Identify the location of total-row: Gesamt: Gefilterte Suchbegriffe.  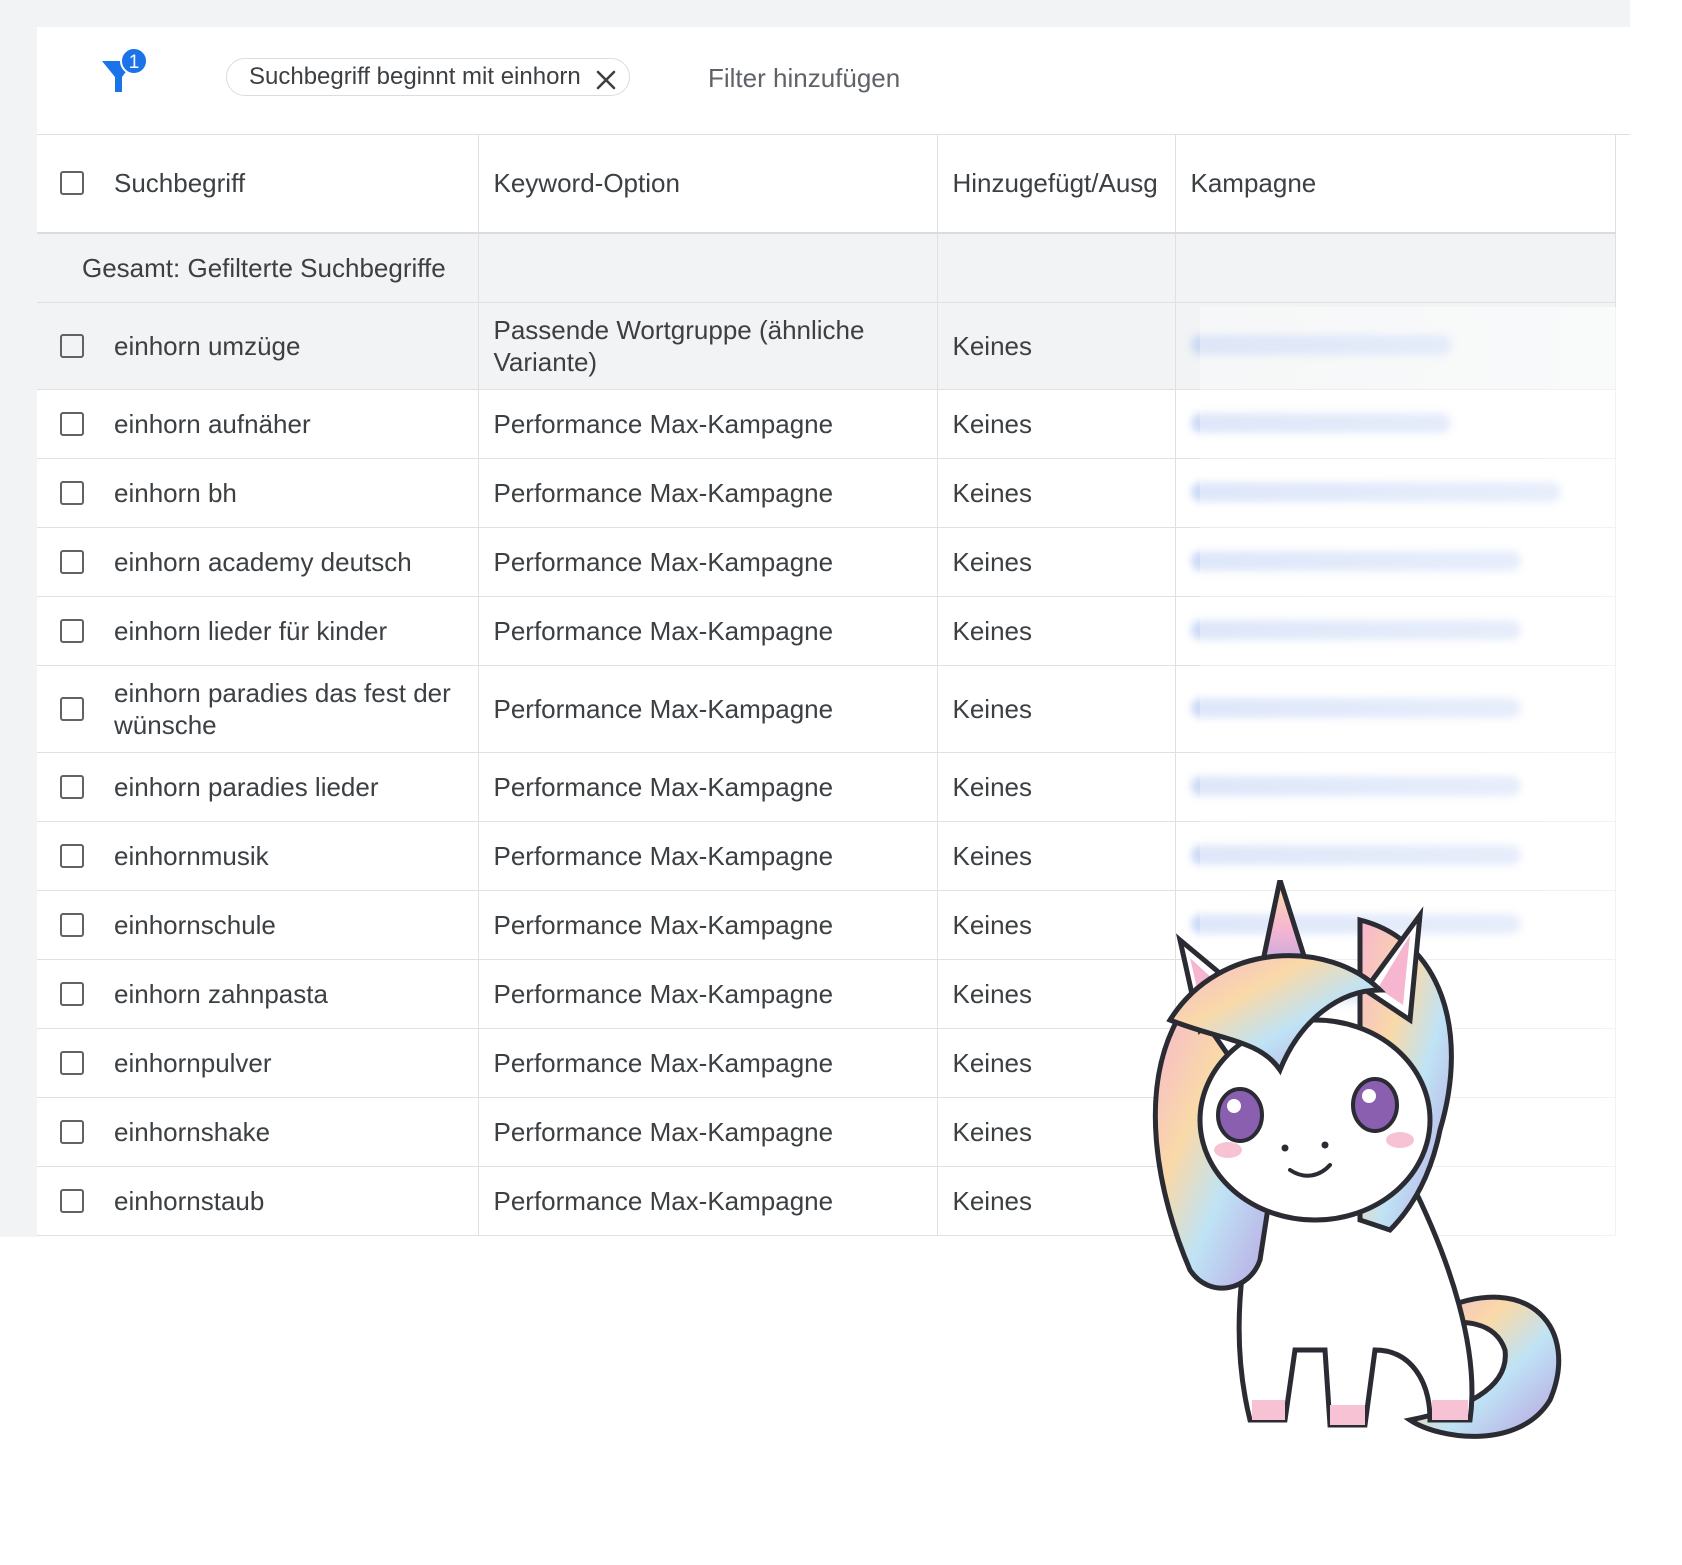
(826, 268).